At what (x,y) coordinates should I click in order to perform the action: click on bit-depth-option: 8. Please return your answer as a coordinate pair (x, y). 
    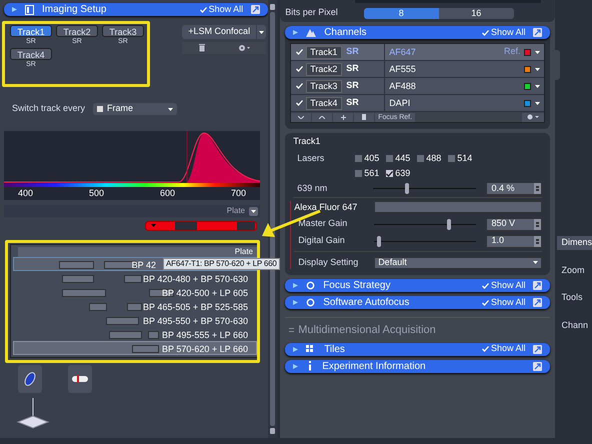
    Looking at the image, I should click on (401, 13).